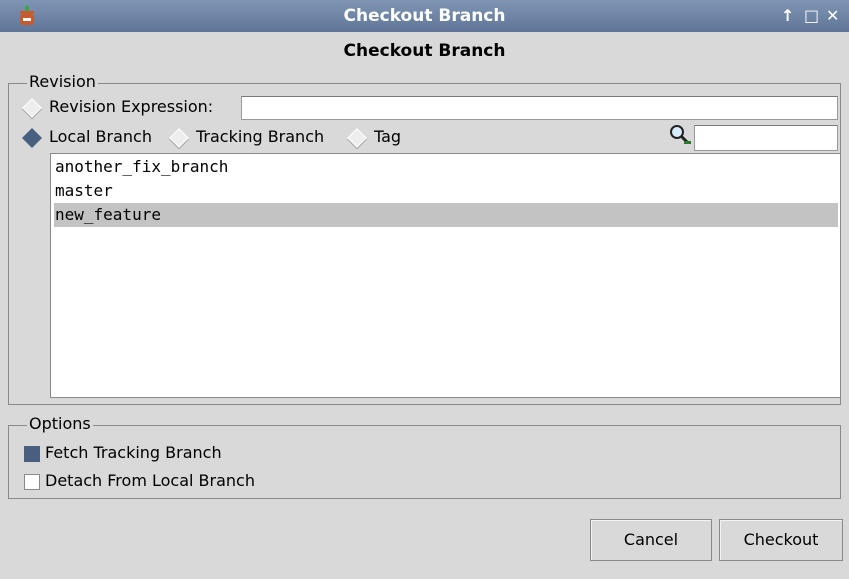 The height and width of the screenshot is (579, 849). I want to click on revision-expression-input, so click(539, 108).